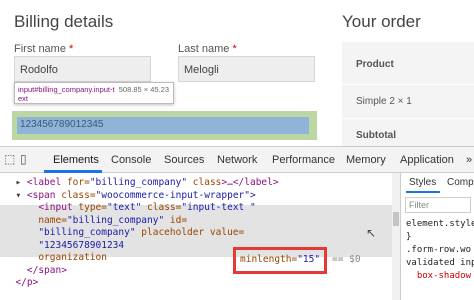 The image size is (474, 300). Describe the element at coordinates (303, 160) in the screenshot. I see `tab-performance: Performance` at that location.